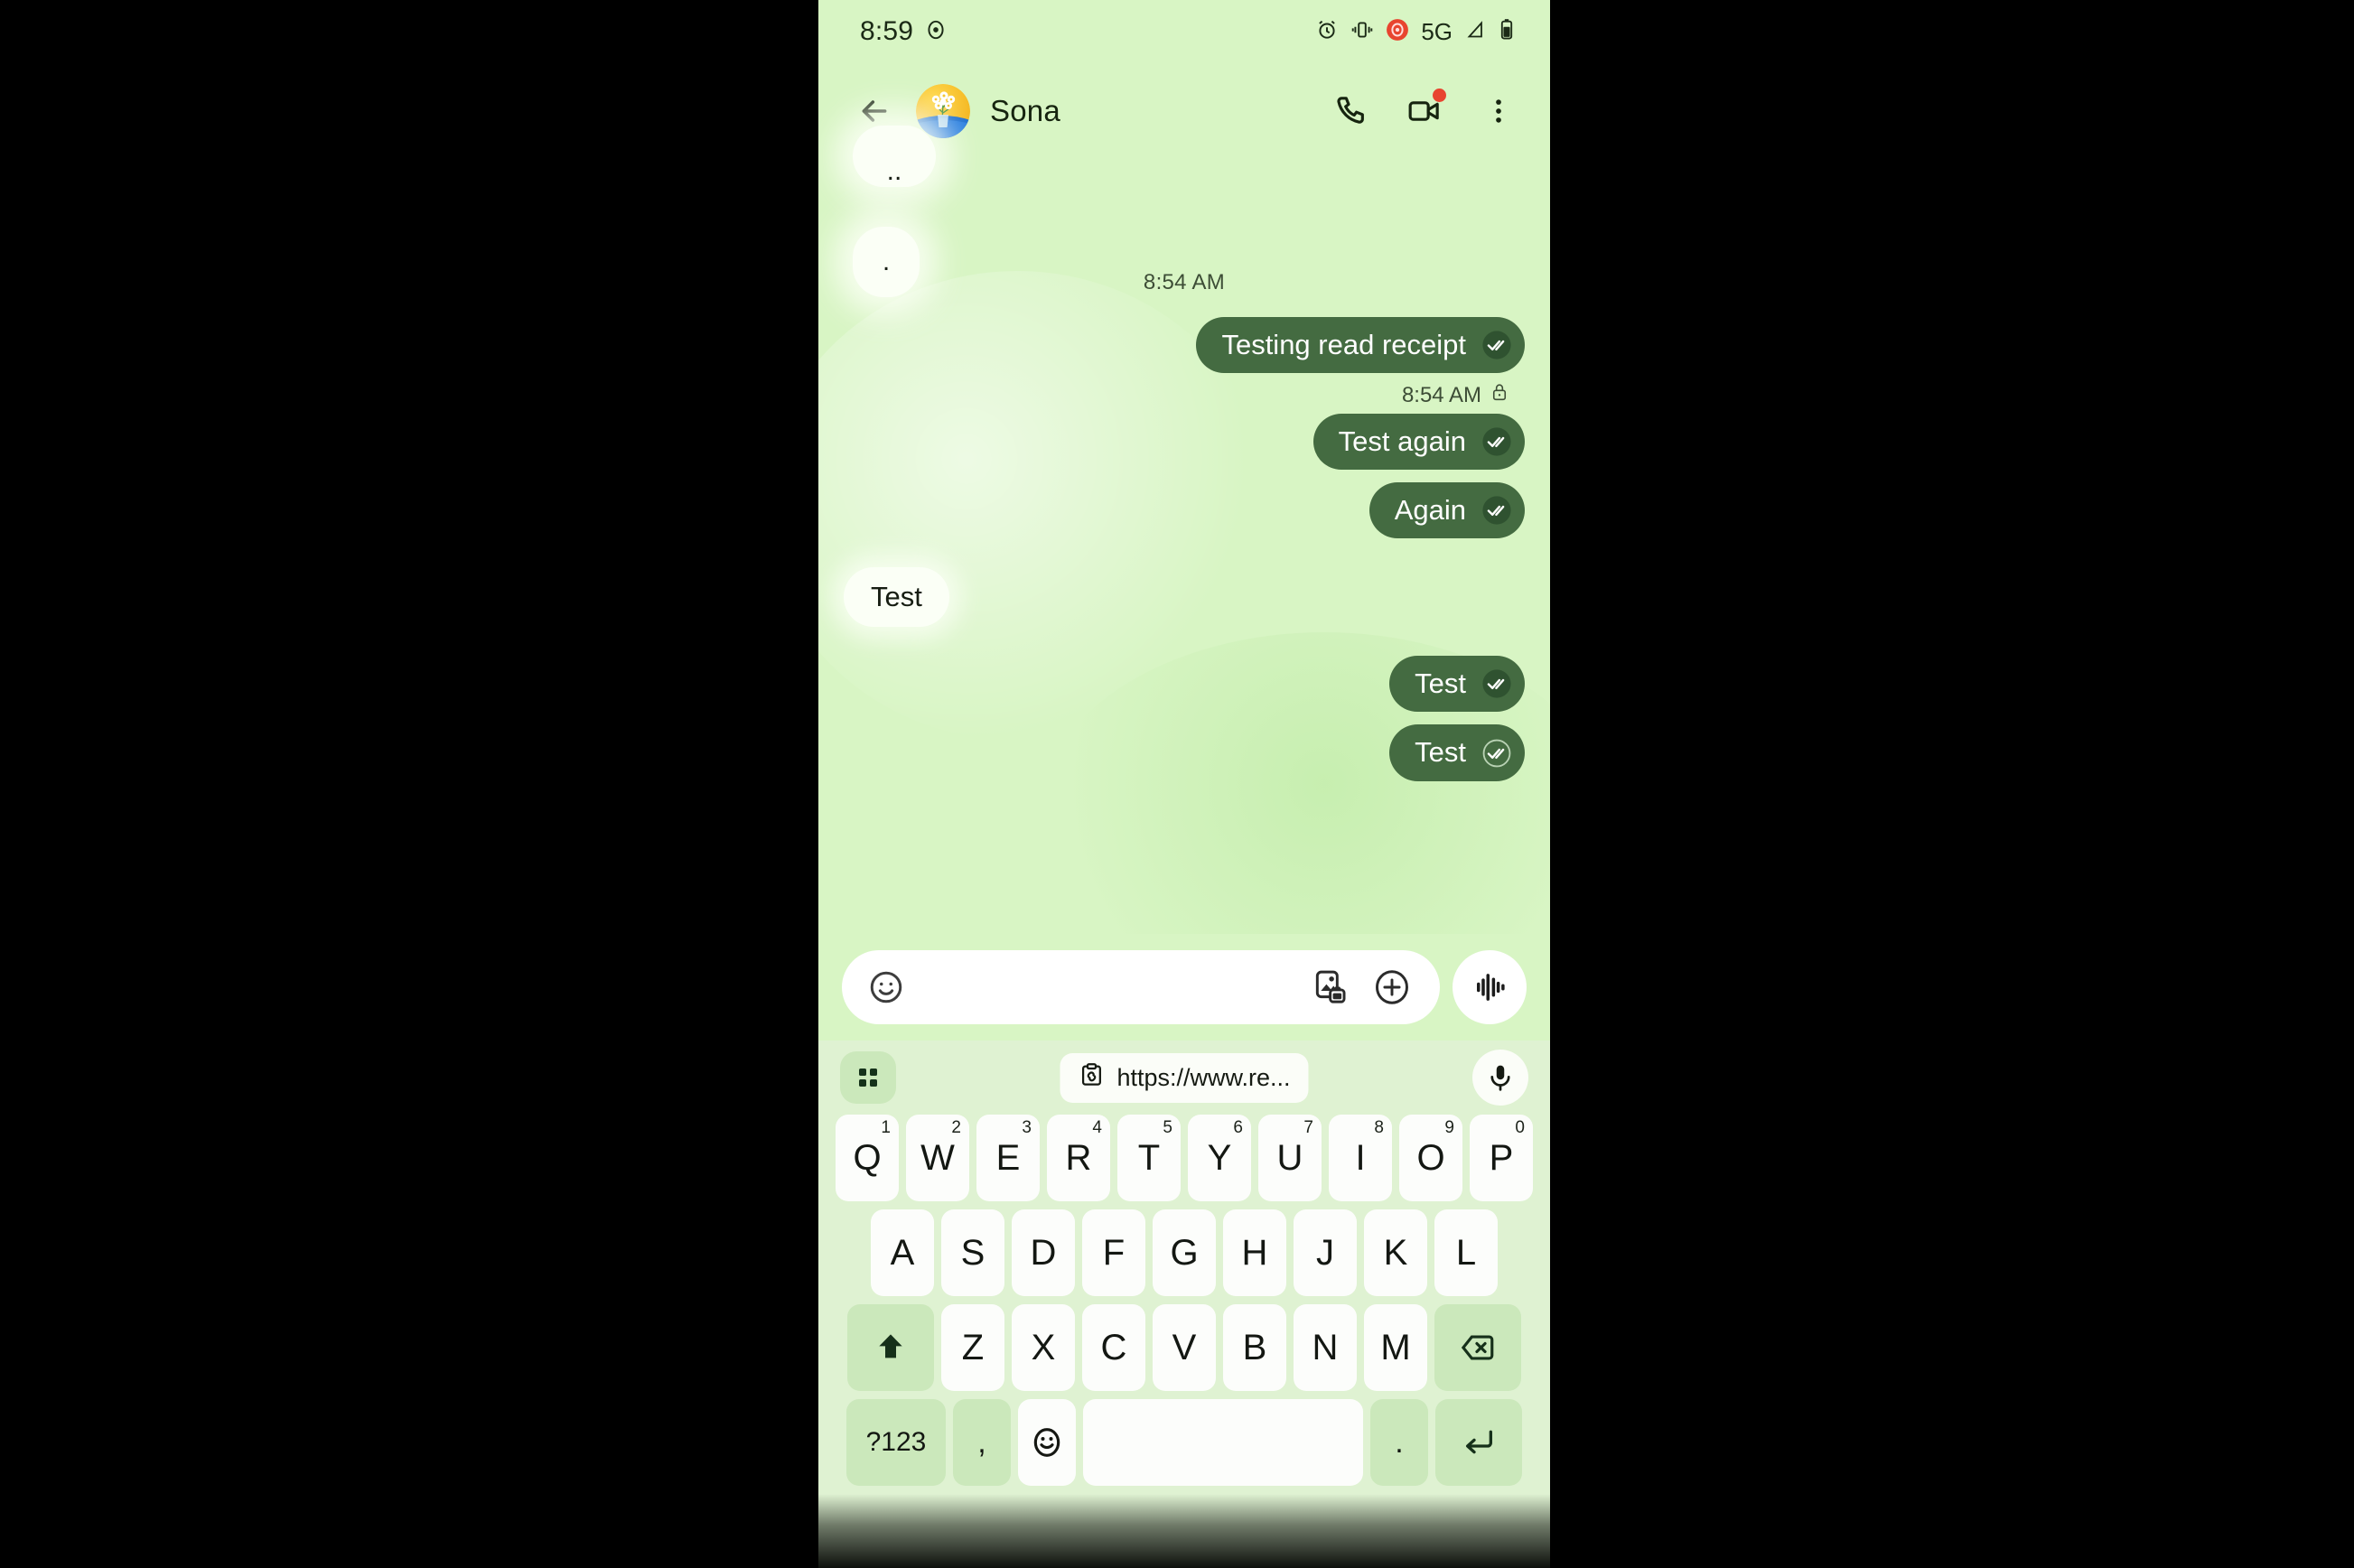  I want to click on key-label: V, so click(1184, 1347).